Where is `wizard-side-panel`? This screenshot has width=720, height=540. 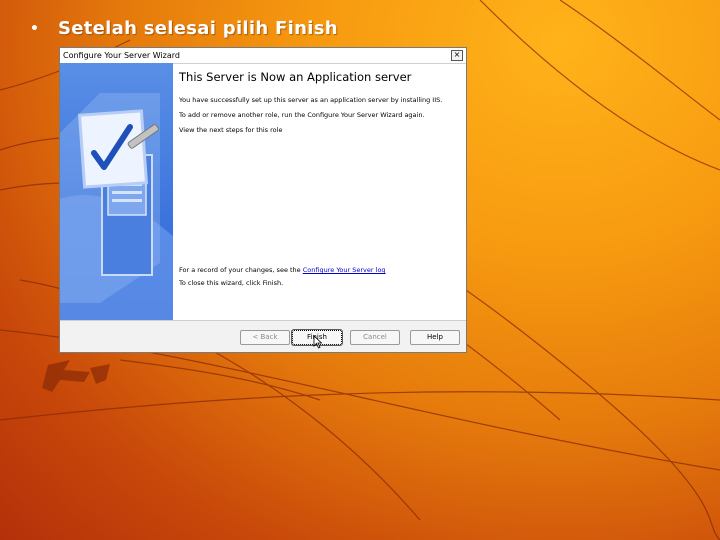 wizard-side-panel is located at coordinates (116, 192).